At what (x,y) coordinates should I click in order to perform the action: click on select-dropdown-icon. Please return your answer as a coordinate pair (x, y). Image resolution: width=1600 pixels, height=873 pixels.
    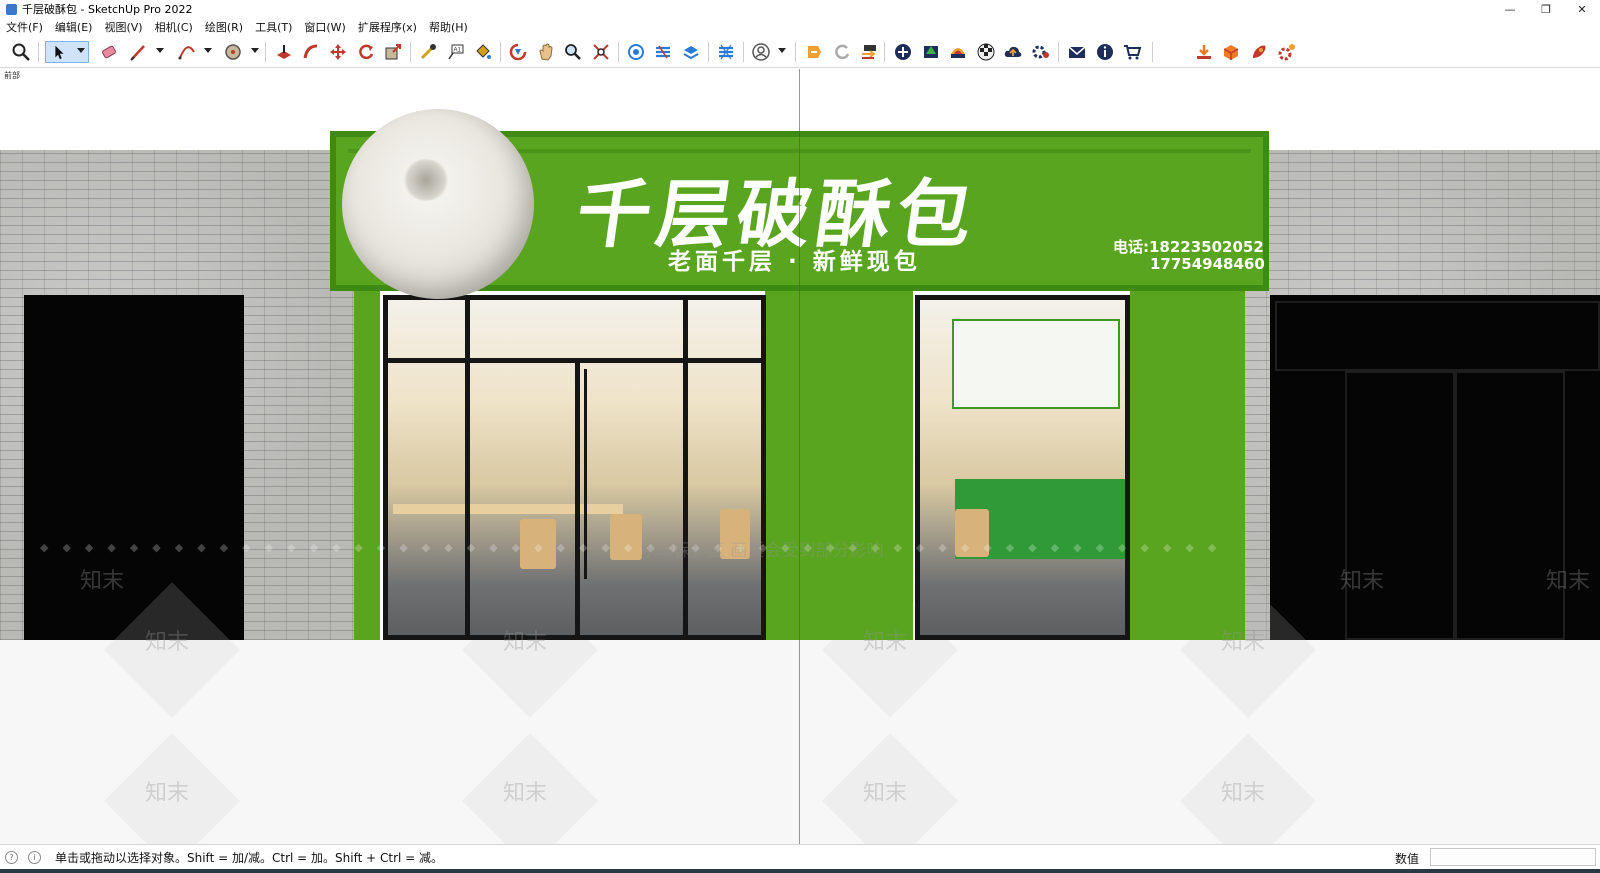
    Looking at the image, I should click on (81, 50).